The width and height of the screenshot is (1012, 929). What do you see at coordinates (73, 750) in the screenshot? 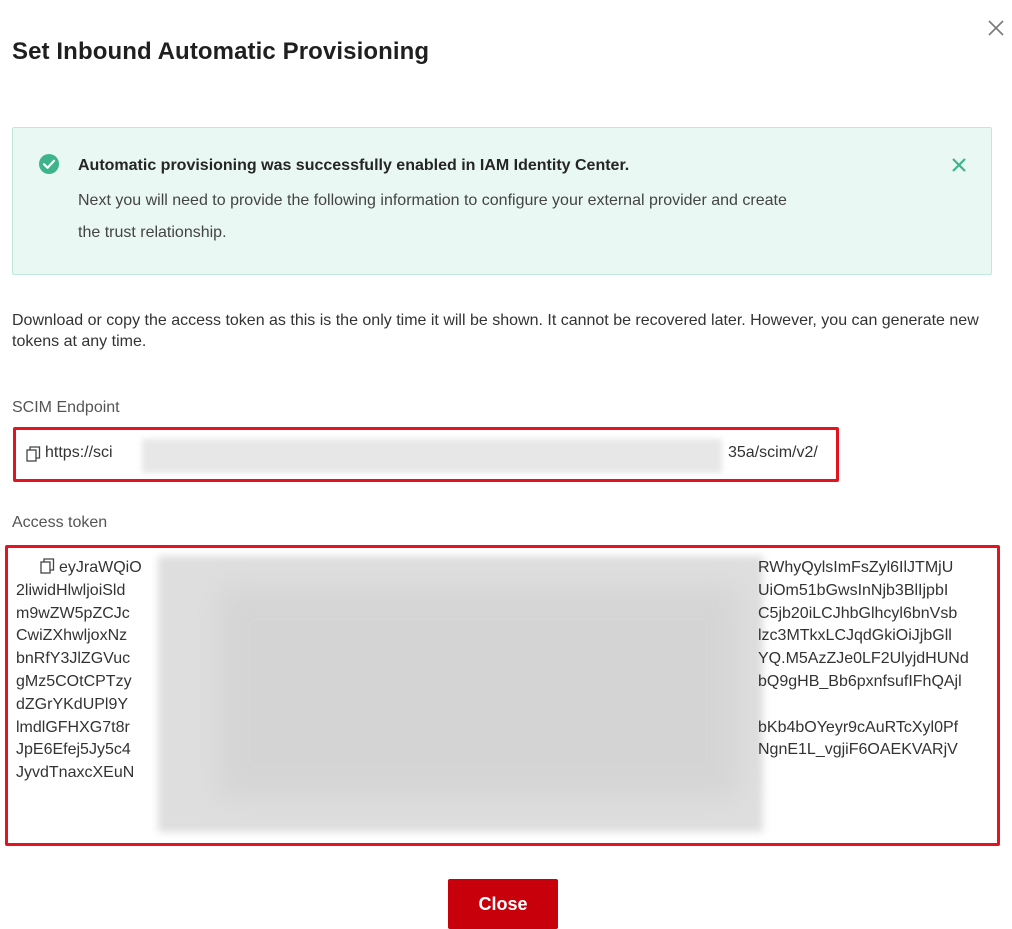
I see `token-line: JpE6Efej5Jy5c4` at bounding box center [73, 750].